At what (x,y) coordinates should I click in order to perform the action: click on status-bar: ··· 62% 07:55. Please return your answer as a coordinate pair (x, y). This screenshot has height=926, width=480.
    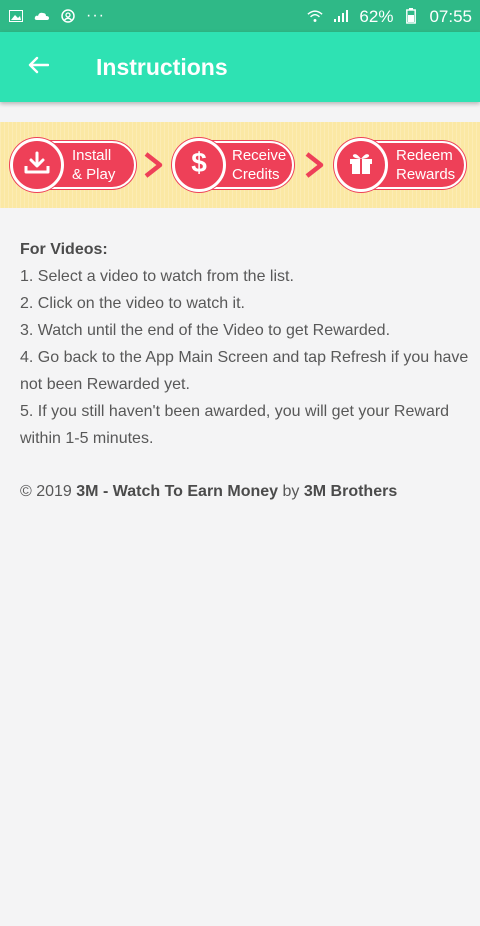
    Looking at the image, I should click on (240, 16).